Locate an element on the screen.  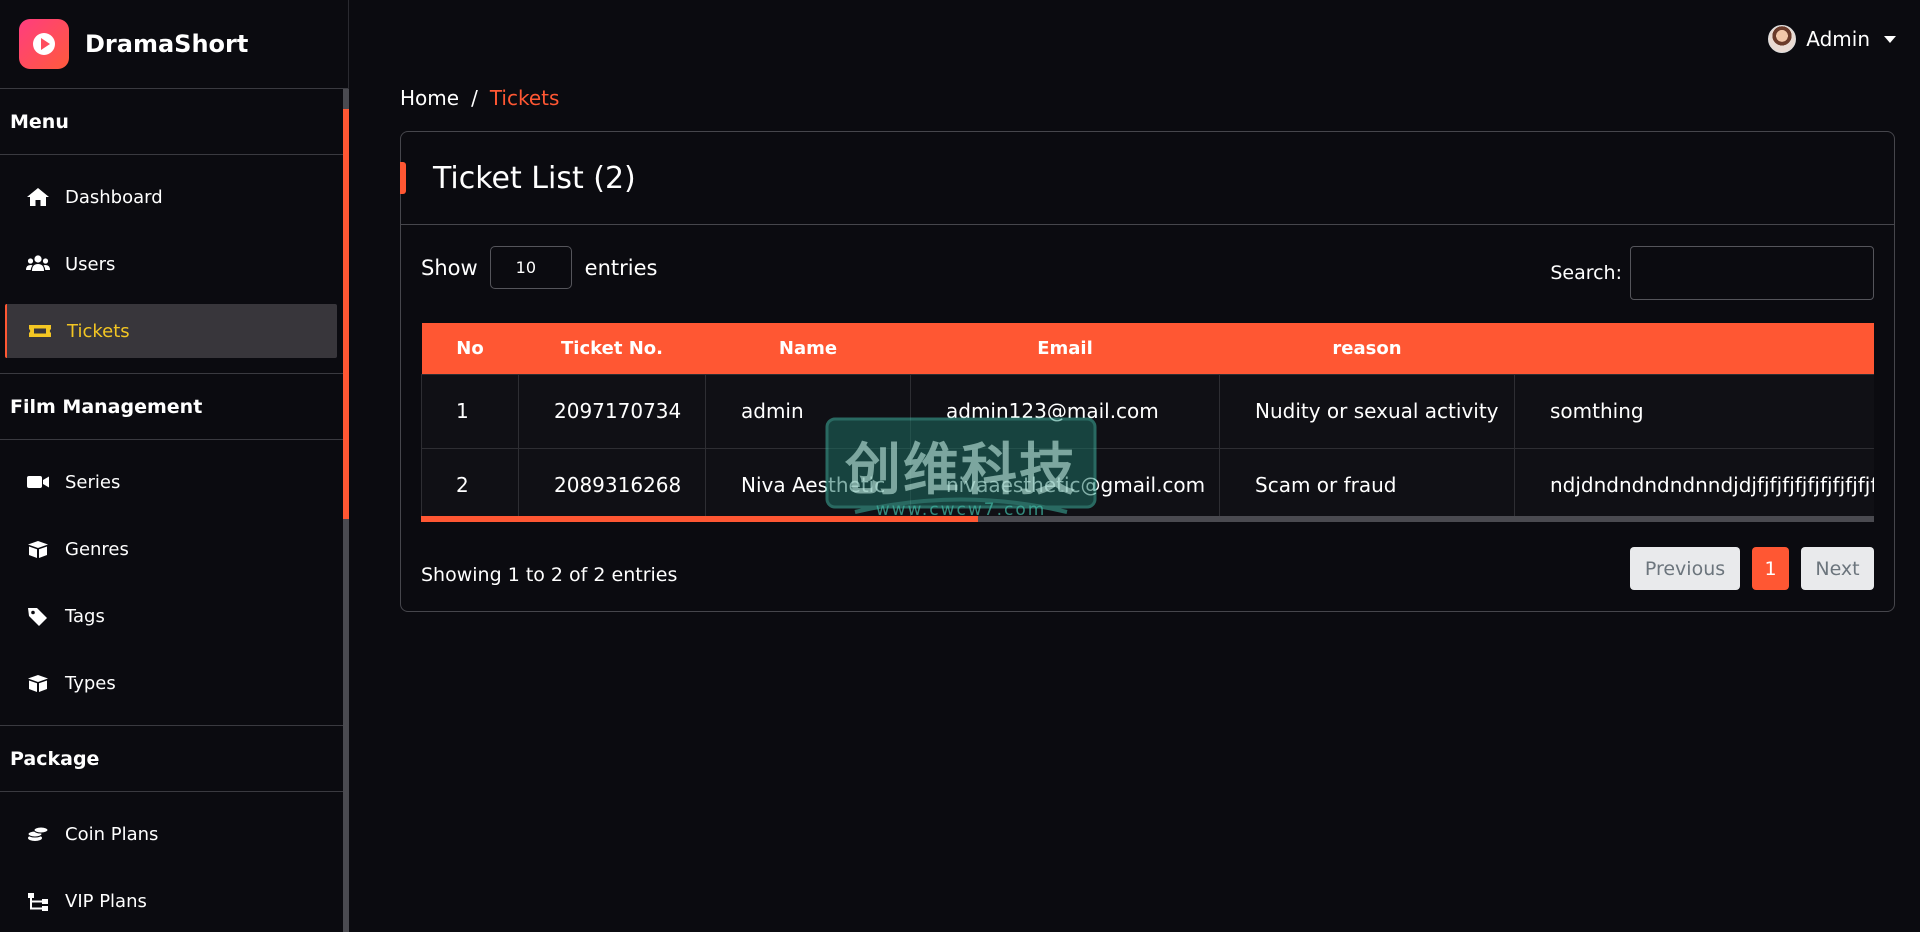
column-header-reason: reason is located at coordinates (1367, 348).